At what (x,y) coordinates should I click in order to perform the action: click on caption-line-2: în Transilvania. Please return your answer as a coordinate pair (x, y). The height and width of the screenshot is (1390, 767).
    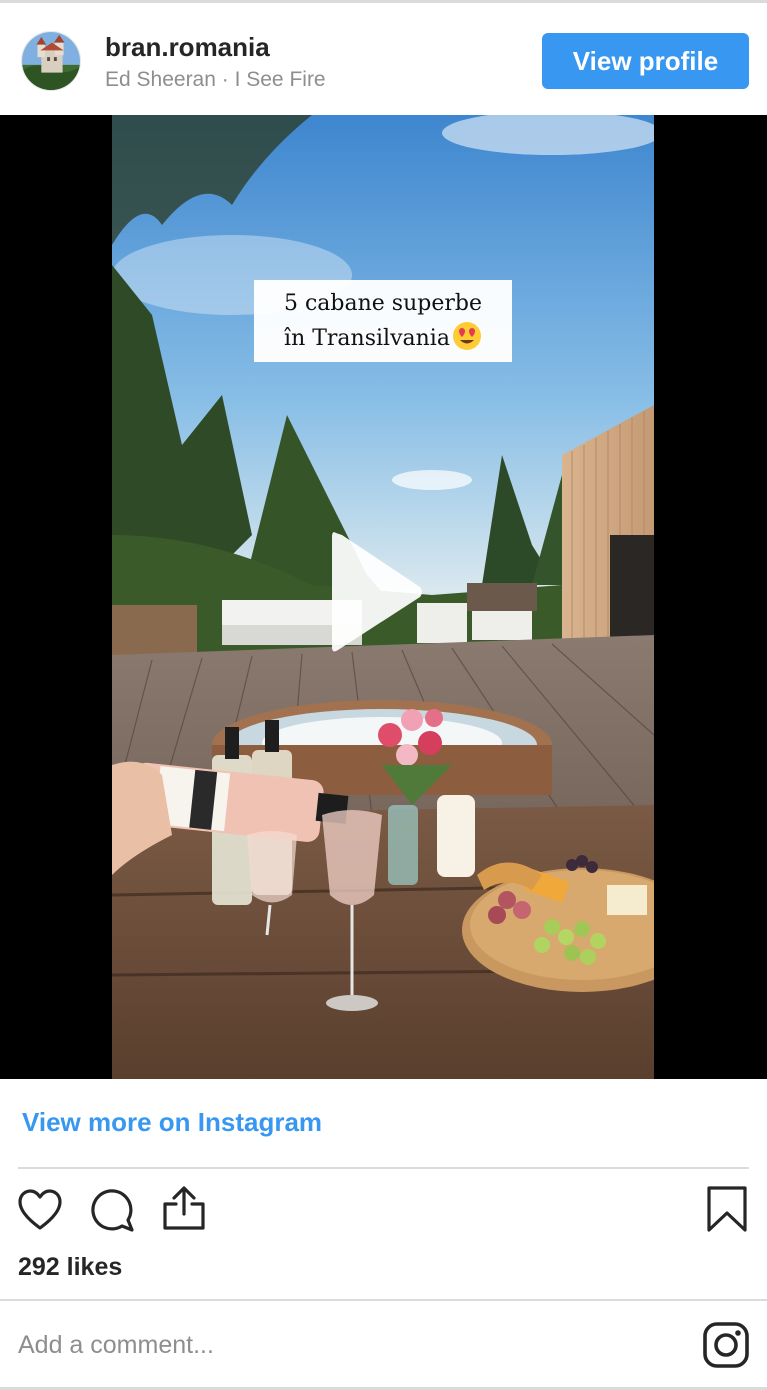
    Looking at the image, I should click on (383, 338).